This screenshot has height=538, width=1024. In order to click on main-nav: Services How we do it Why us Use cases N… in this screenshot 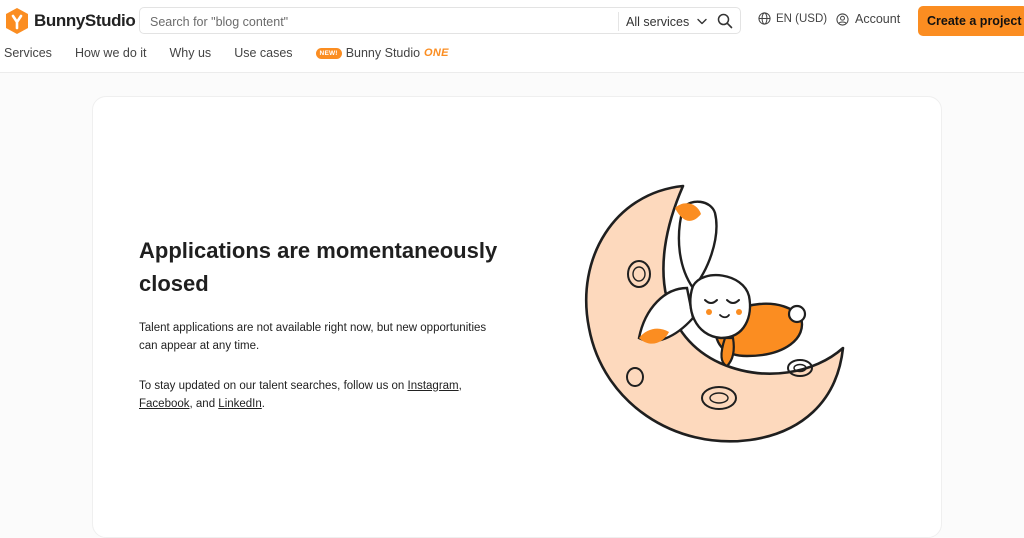, I will do `click(226, 53)`.